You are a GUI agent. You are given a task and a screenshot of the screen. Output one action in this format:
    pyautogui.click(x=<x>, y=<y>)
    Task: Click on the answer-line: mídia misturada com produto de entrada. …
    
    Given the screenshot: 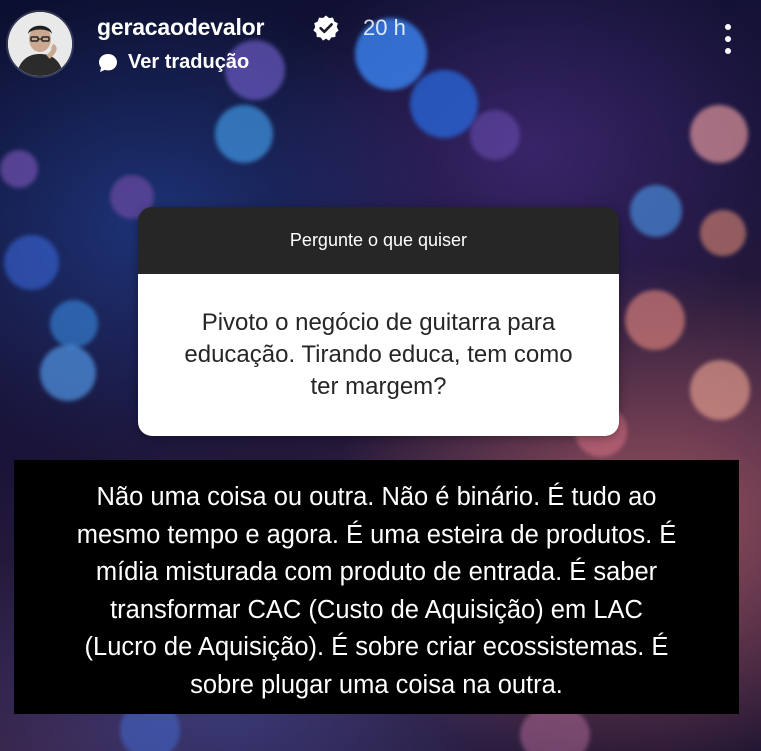 What is the action you would take?
    pyautogui.click(x=376, y=572)
    